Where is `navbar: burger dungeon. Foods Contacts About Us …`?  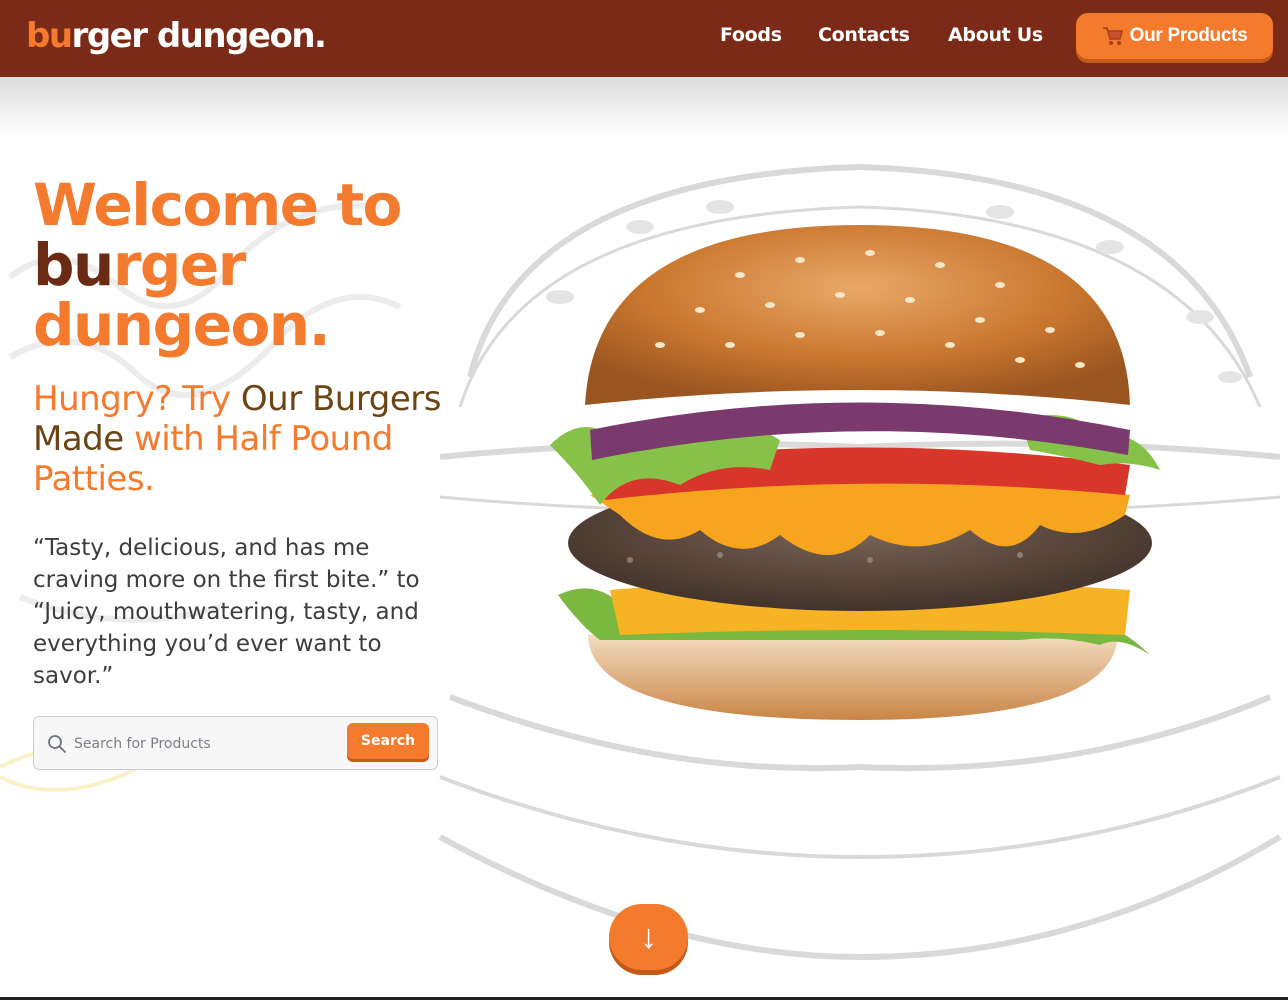 navbar: burger dungeon. Foods Contacts About Us … is located at coordinates (644, 38).